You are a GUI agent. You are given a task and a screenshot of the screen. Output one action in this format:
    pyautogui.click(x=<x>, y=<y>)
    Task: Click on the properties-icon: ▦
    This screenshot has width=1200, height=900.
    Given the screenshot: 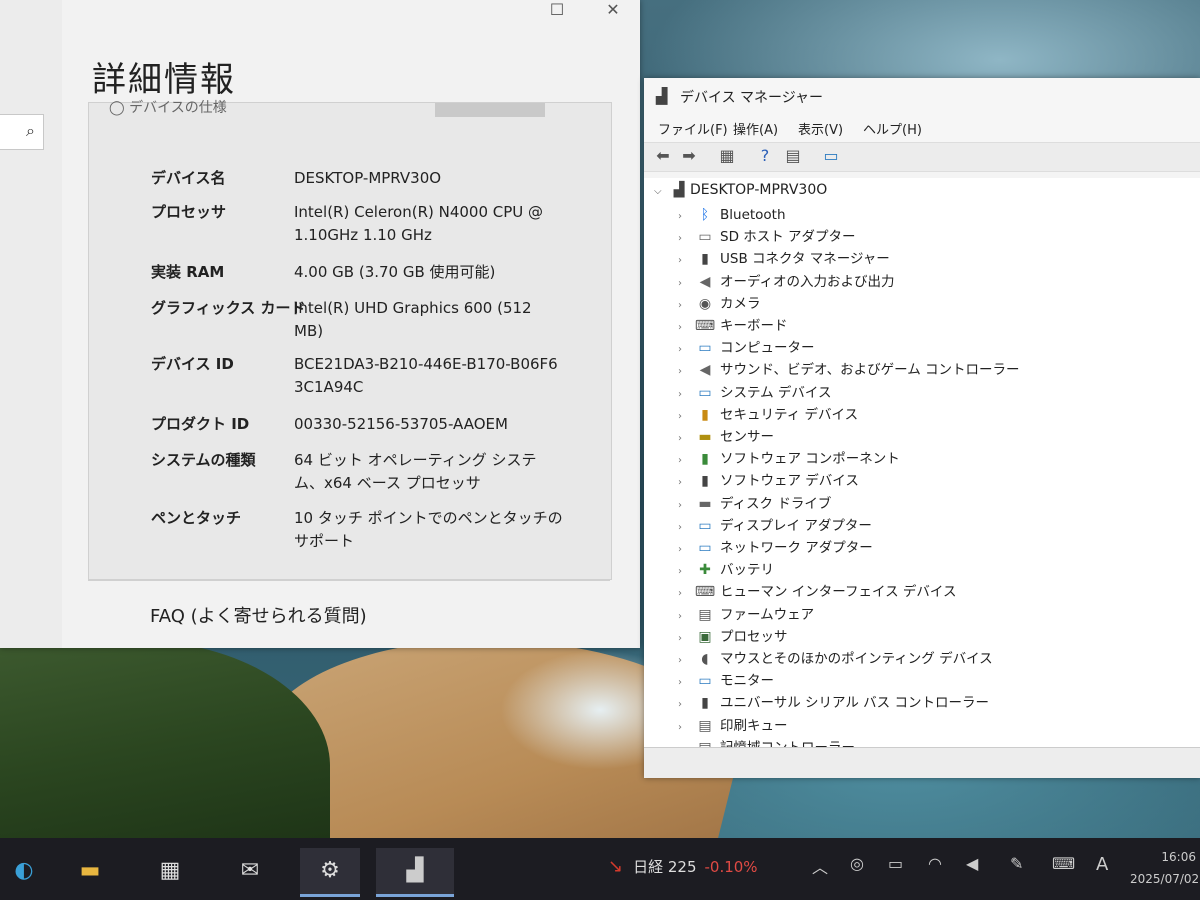 What is the action you would take?
    pyautogui.click(x=727, y=156)
    